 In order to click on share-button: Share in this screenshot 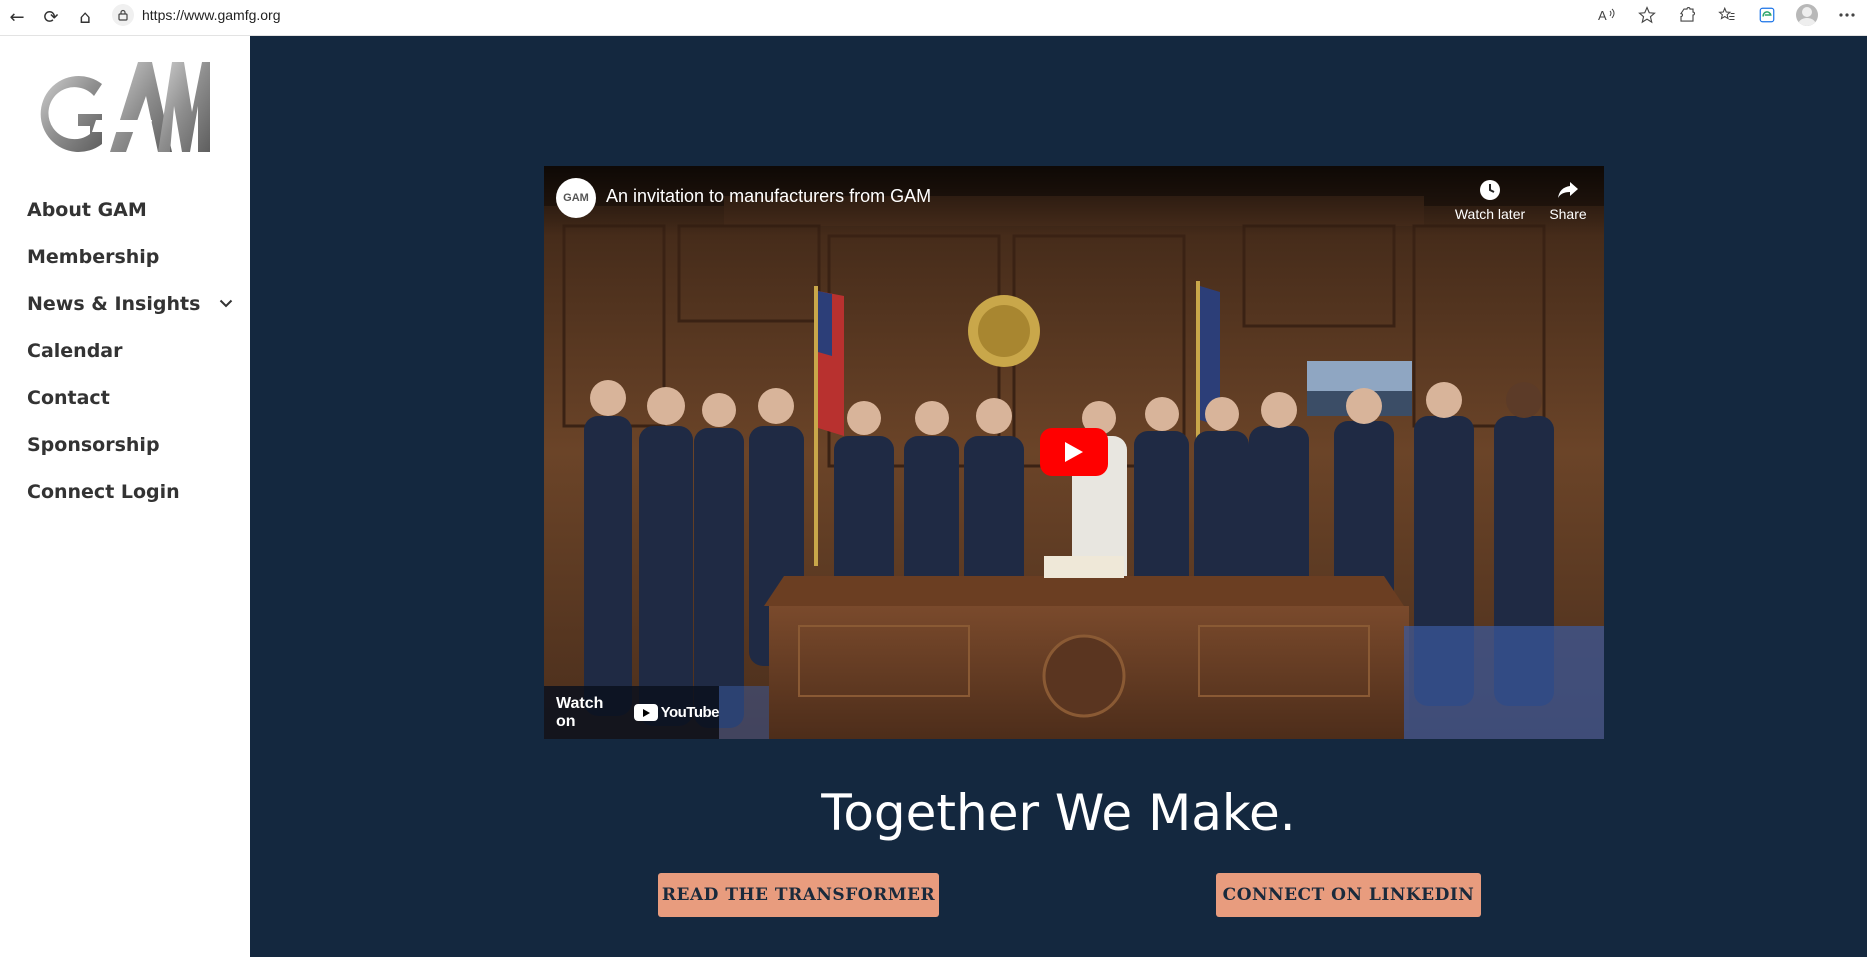, I will do `click(1566, 200)`.